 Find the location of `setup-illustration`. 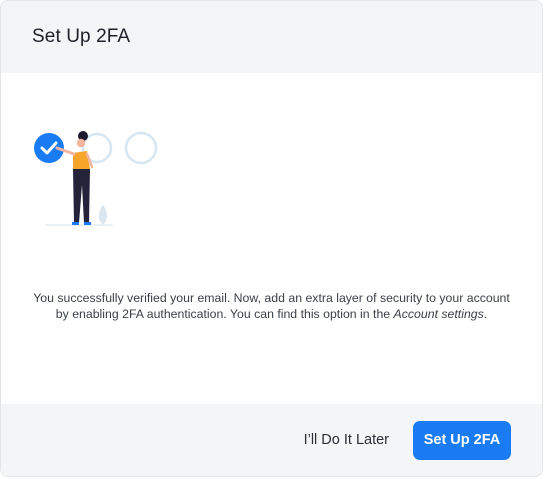

setup-illustration is located at coordinates (96, 178).